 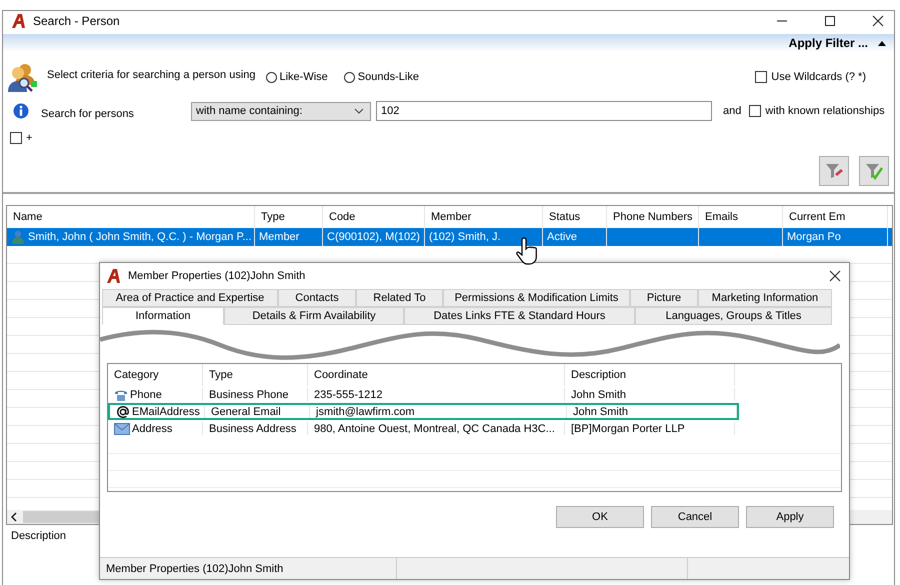 I want to click on clear-filter-button, so click(x=834, y=171).